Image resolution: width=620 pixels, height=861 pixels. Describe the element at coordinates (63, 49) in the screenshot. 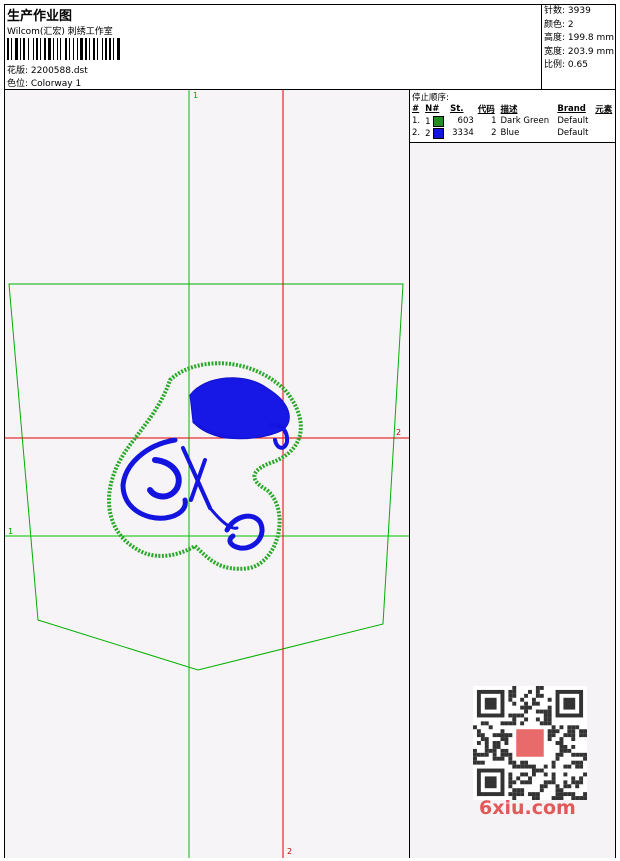

I see `barcode` at that location.